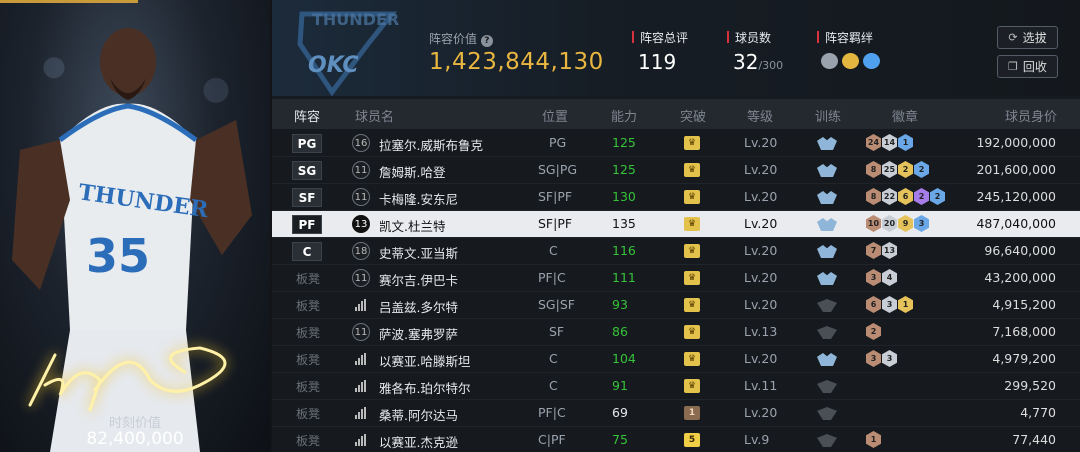 The width and height of the screenshot is (1080, 452). I want to click on player-value: 43,200,000, so click(1020, 277).